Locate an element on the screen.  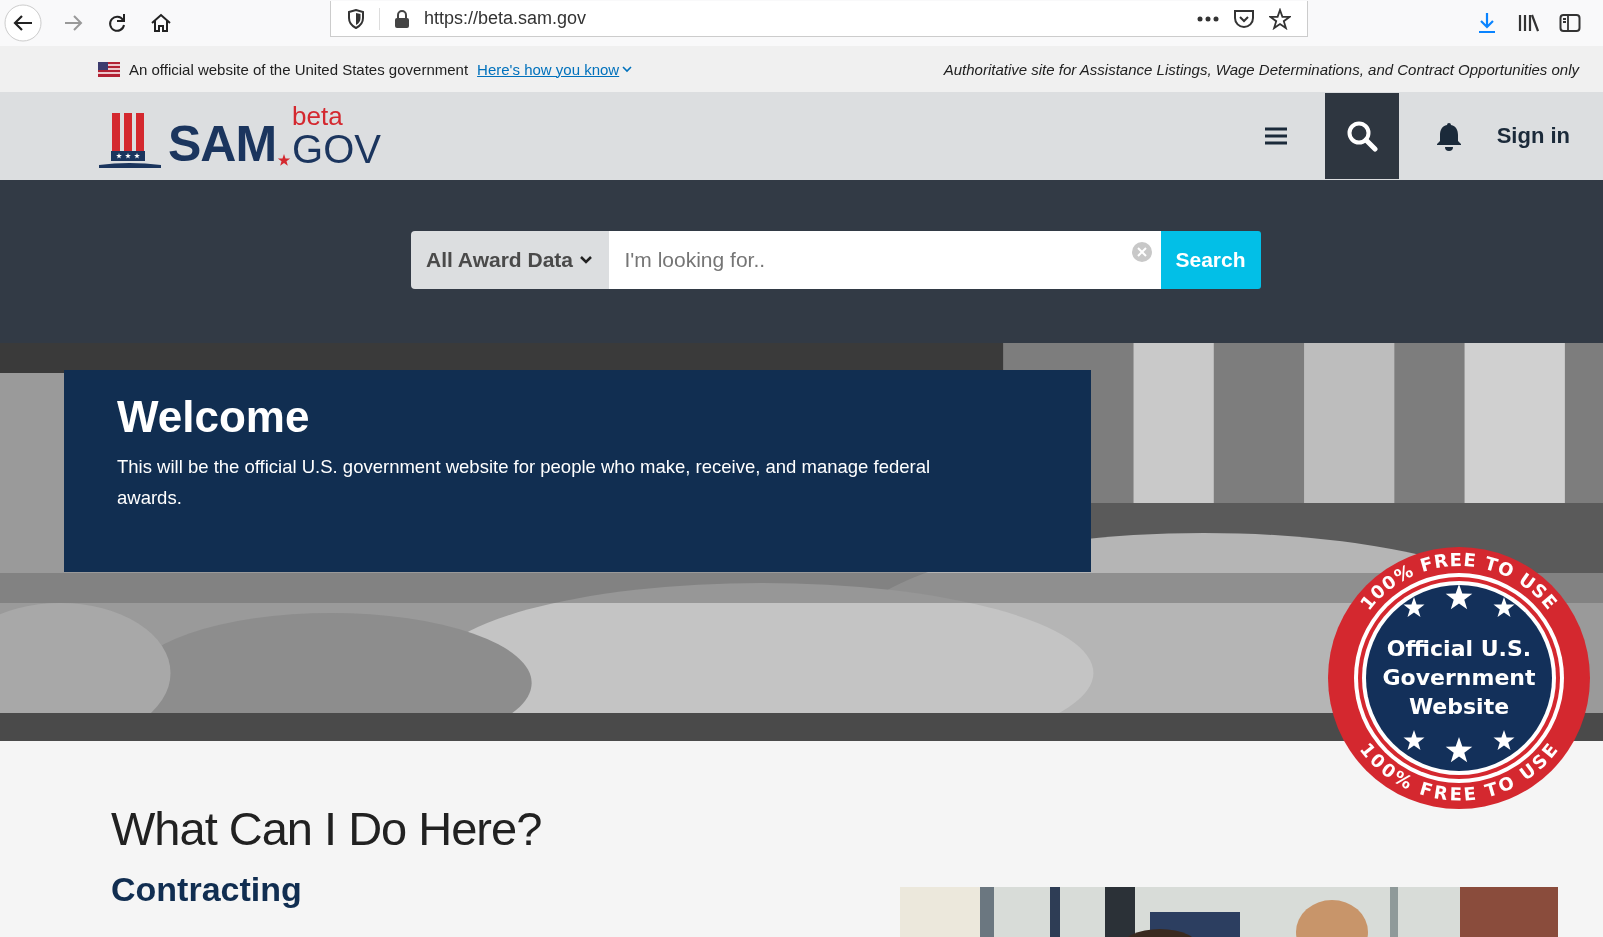
scope-dropdown: All Award Data is located at coordinates (509, 260).